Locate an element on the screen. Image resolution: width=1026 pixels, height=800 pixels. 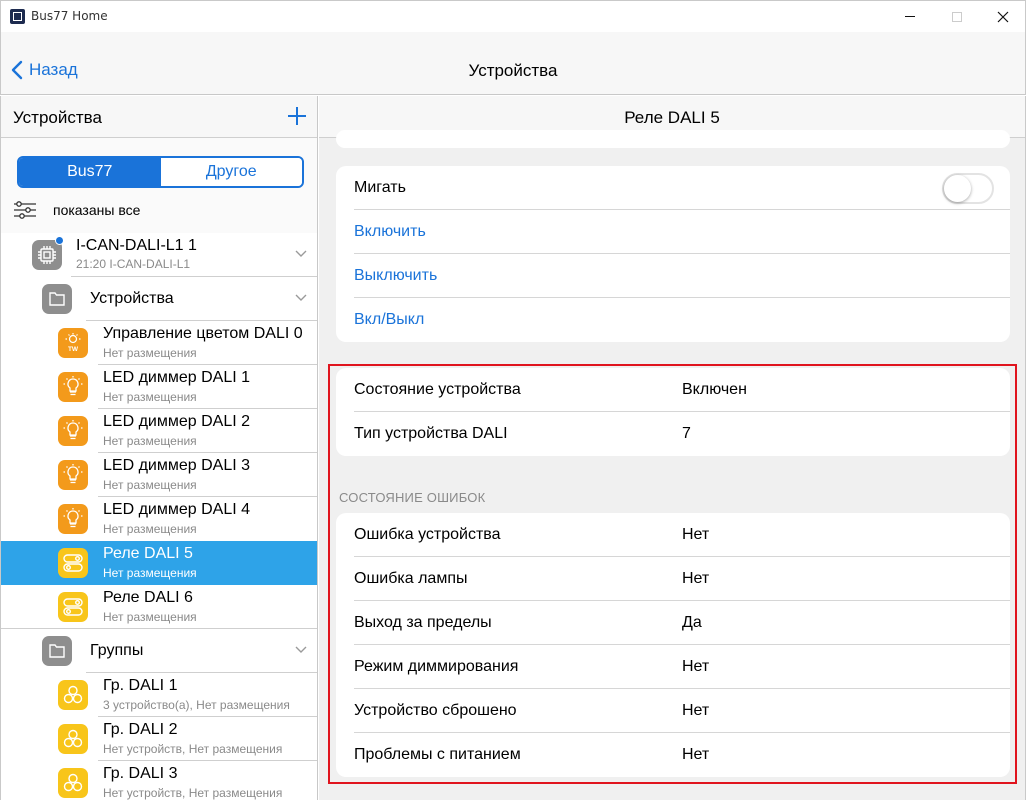
filter-button: показаны все is located at coordinates (76, 210).